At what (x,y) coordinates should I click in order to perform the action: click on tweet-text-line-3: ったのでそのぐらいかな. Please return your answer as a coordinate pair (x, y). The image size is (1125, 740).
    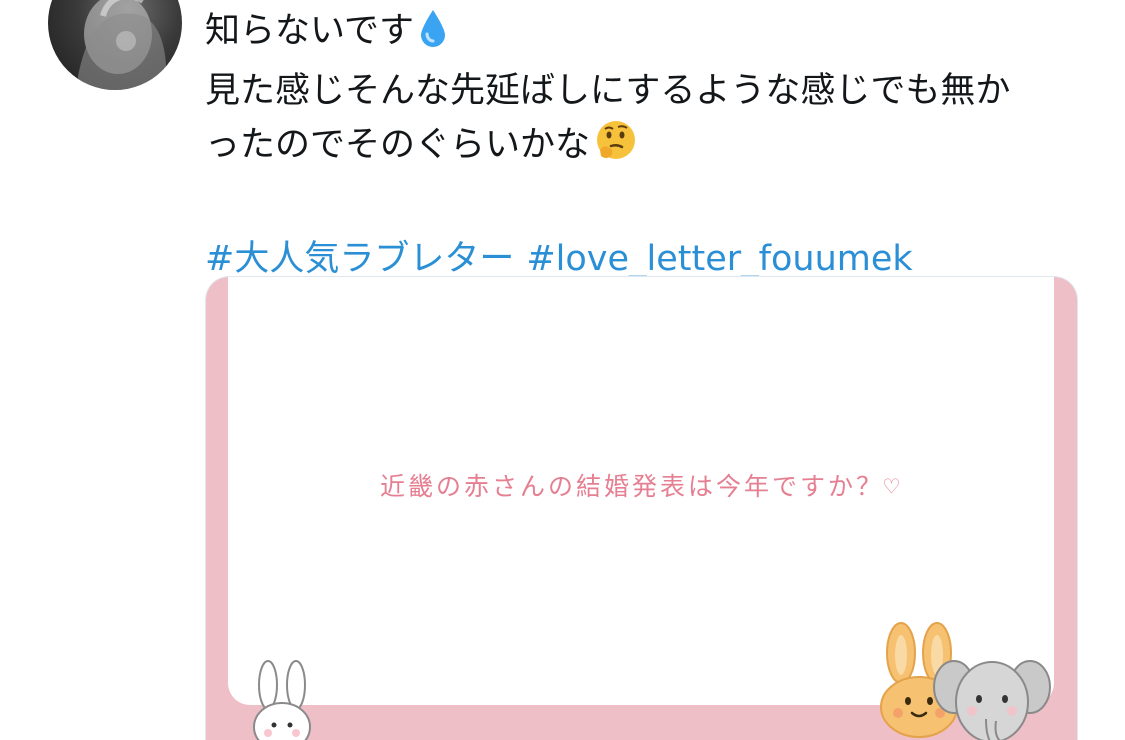
    Looking at the image, I should click on (398, 145).